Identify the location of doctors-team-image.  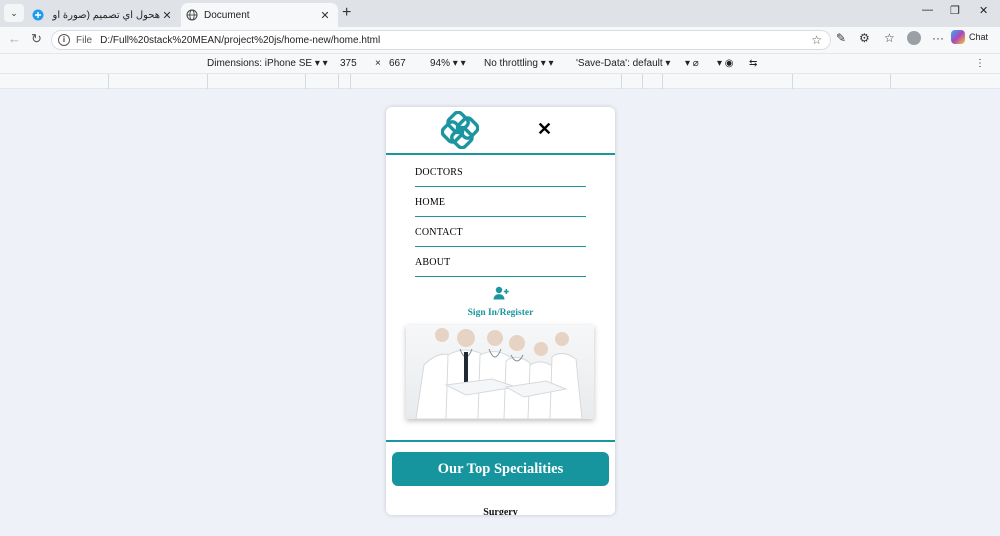
(500, 372).